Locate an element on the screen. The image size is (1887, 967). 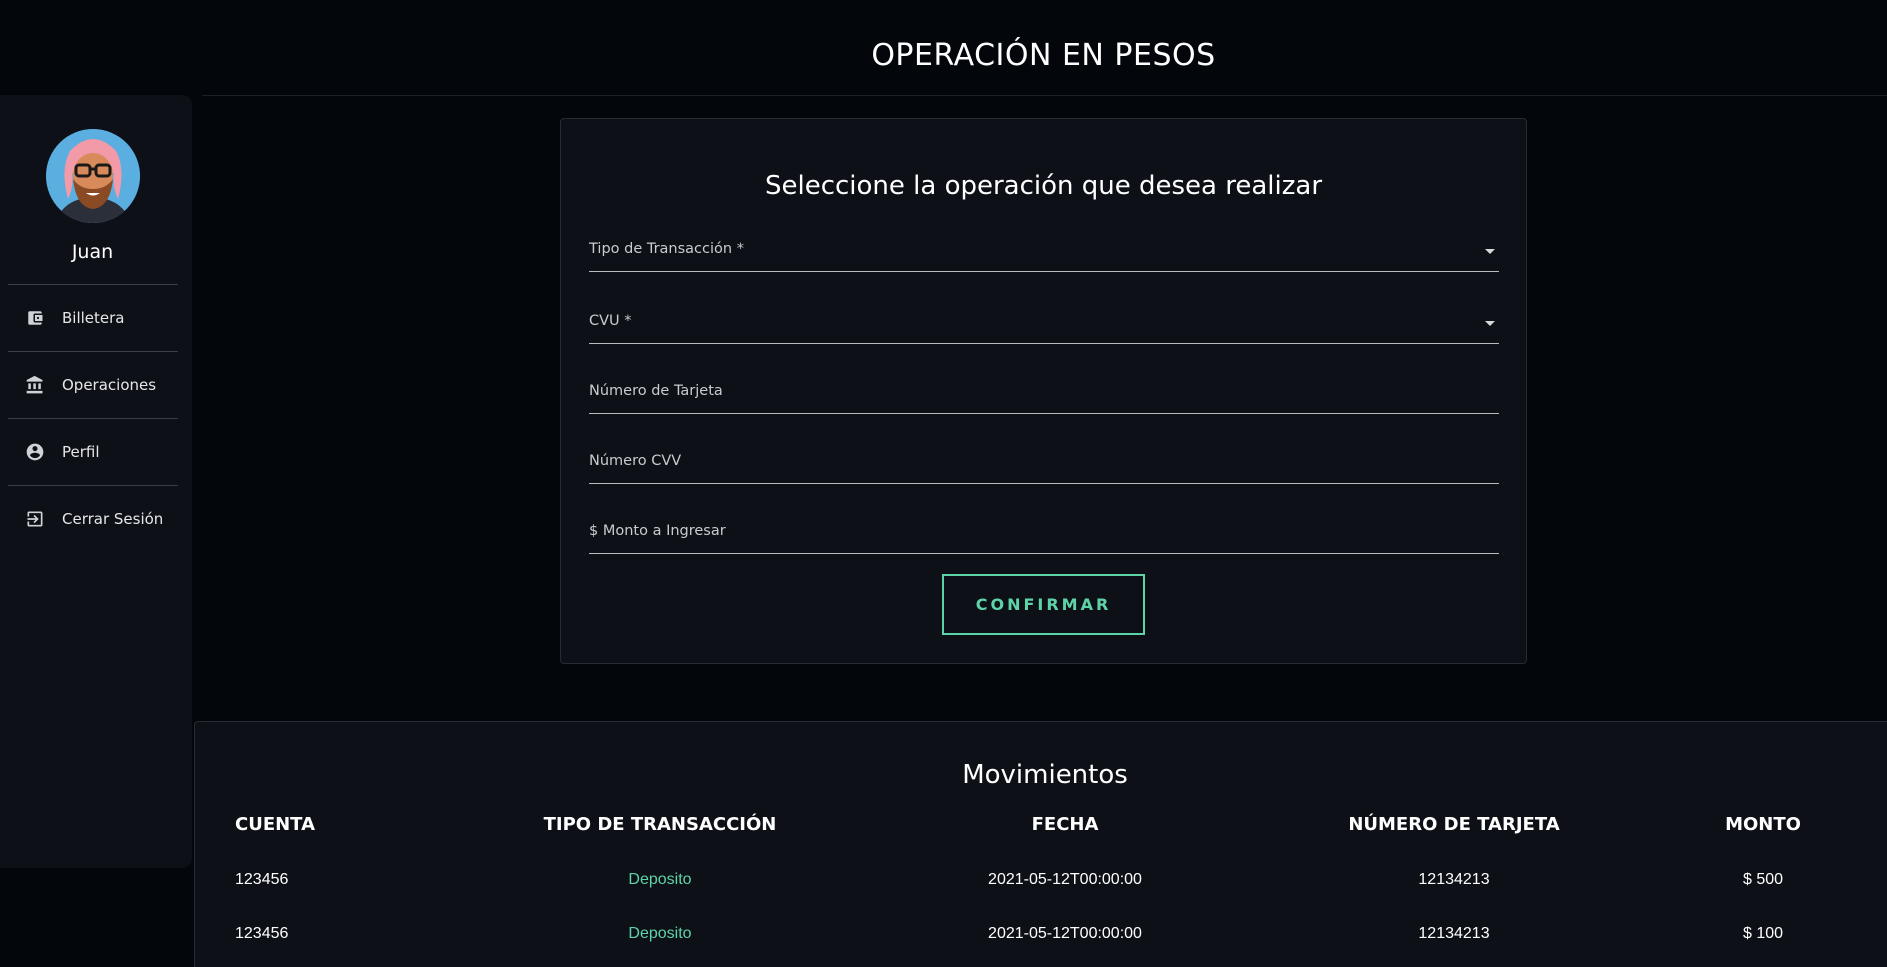
sidebar-item-label: Cerrar Sesión is located at coordinates (113, 519).